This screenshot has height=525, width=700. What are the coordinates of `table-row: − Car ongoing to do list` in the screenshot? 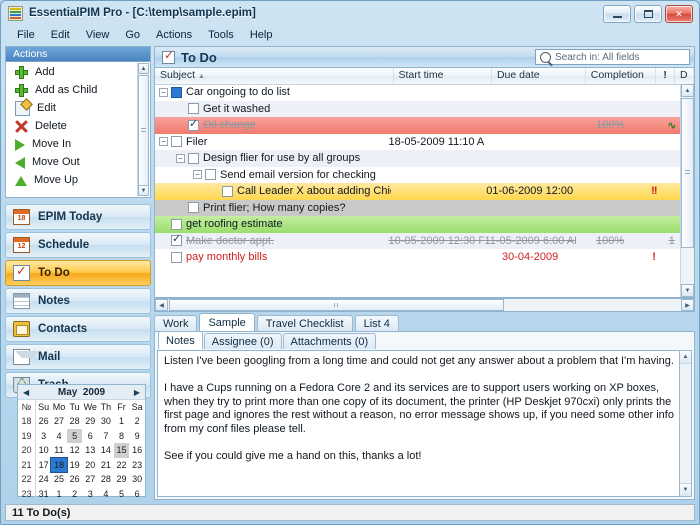 It's located at (418, 92).